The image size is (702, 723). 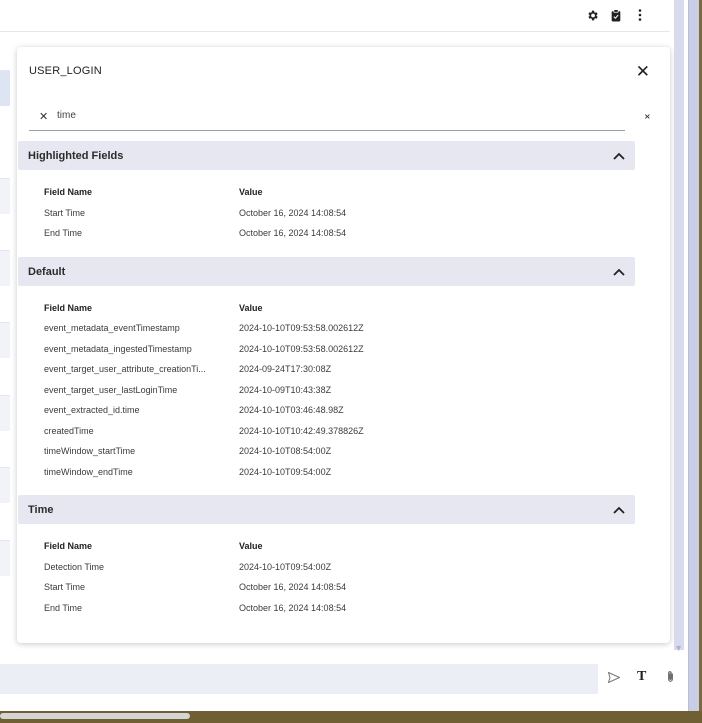 I want to click on section-time: Time, so click(x=326, y=509).